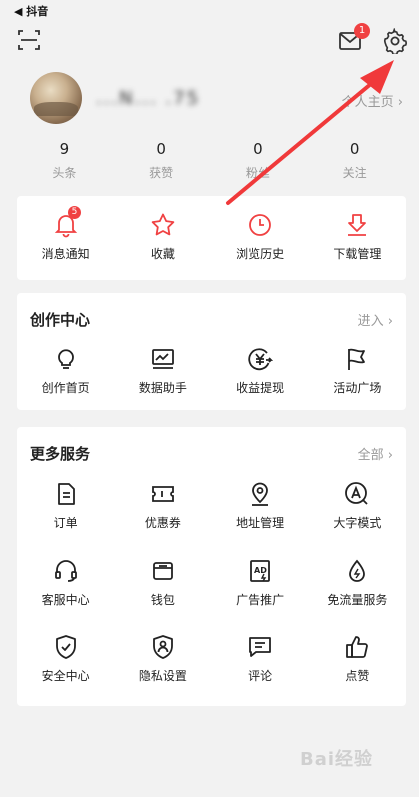  What do you see at coordinates (375, 453) in the screenshot?
I see `more-services-all-link: 全部 ›` at bounding box center [375, 453].